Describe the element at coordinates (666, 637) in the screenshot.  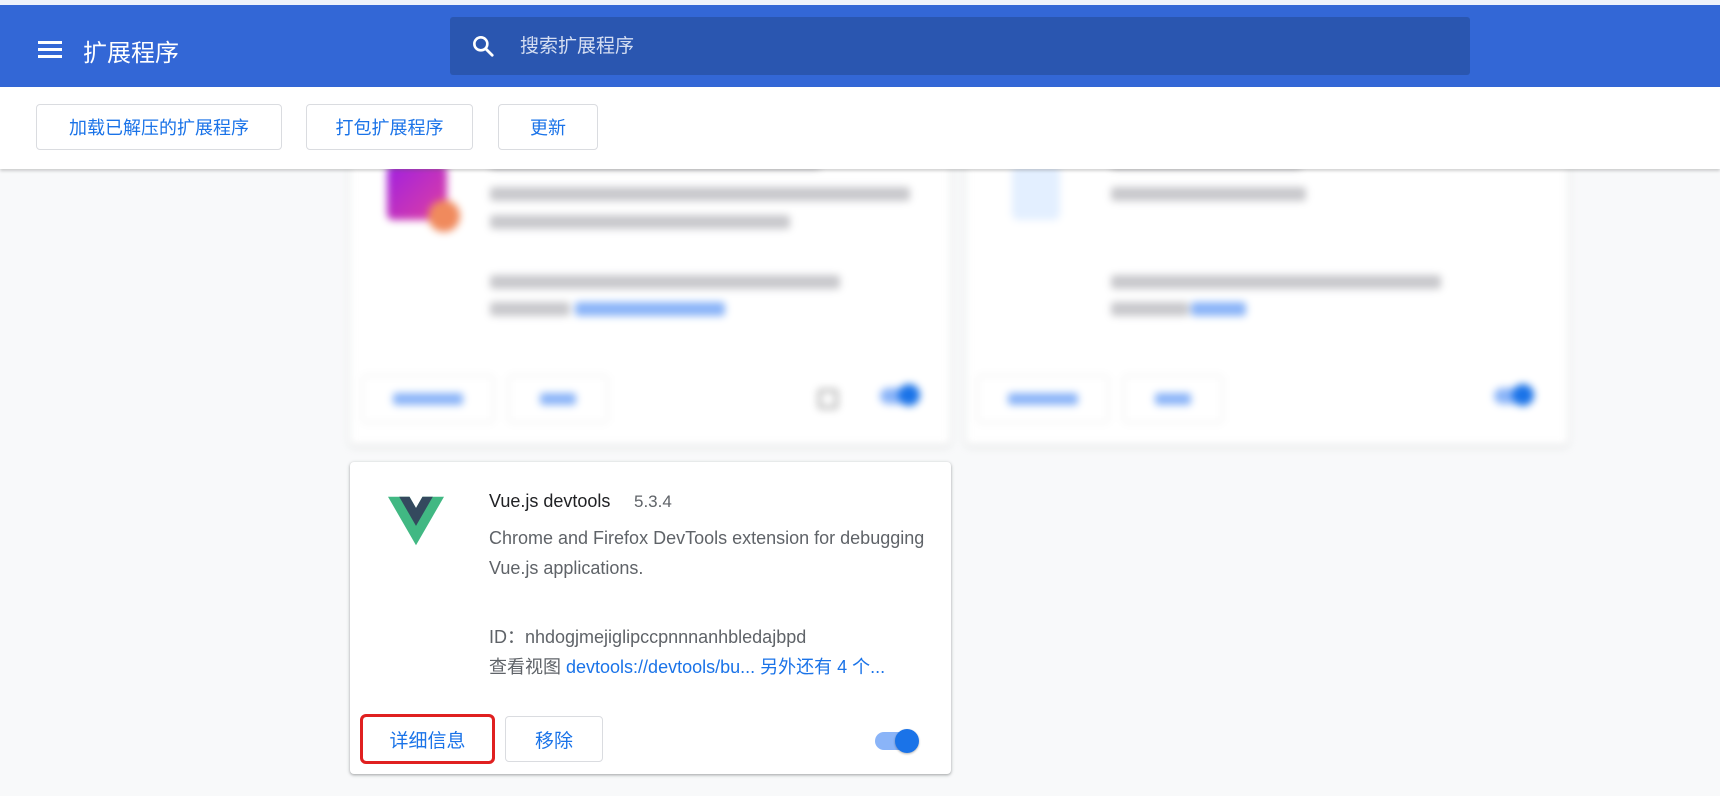
I see `extension-id-value: nhdogjmejiglipccpnnnanhbledajbpd` at that location.